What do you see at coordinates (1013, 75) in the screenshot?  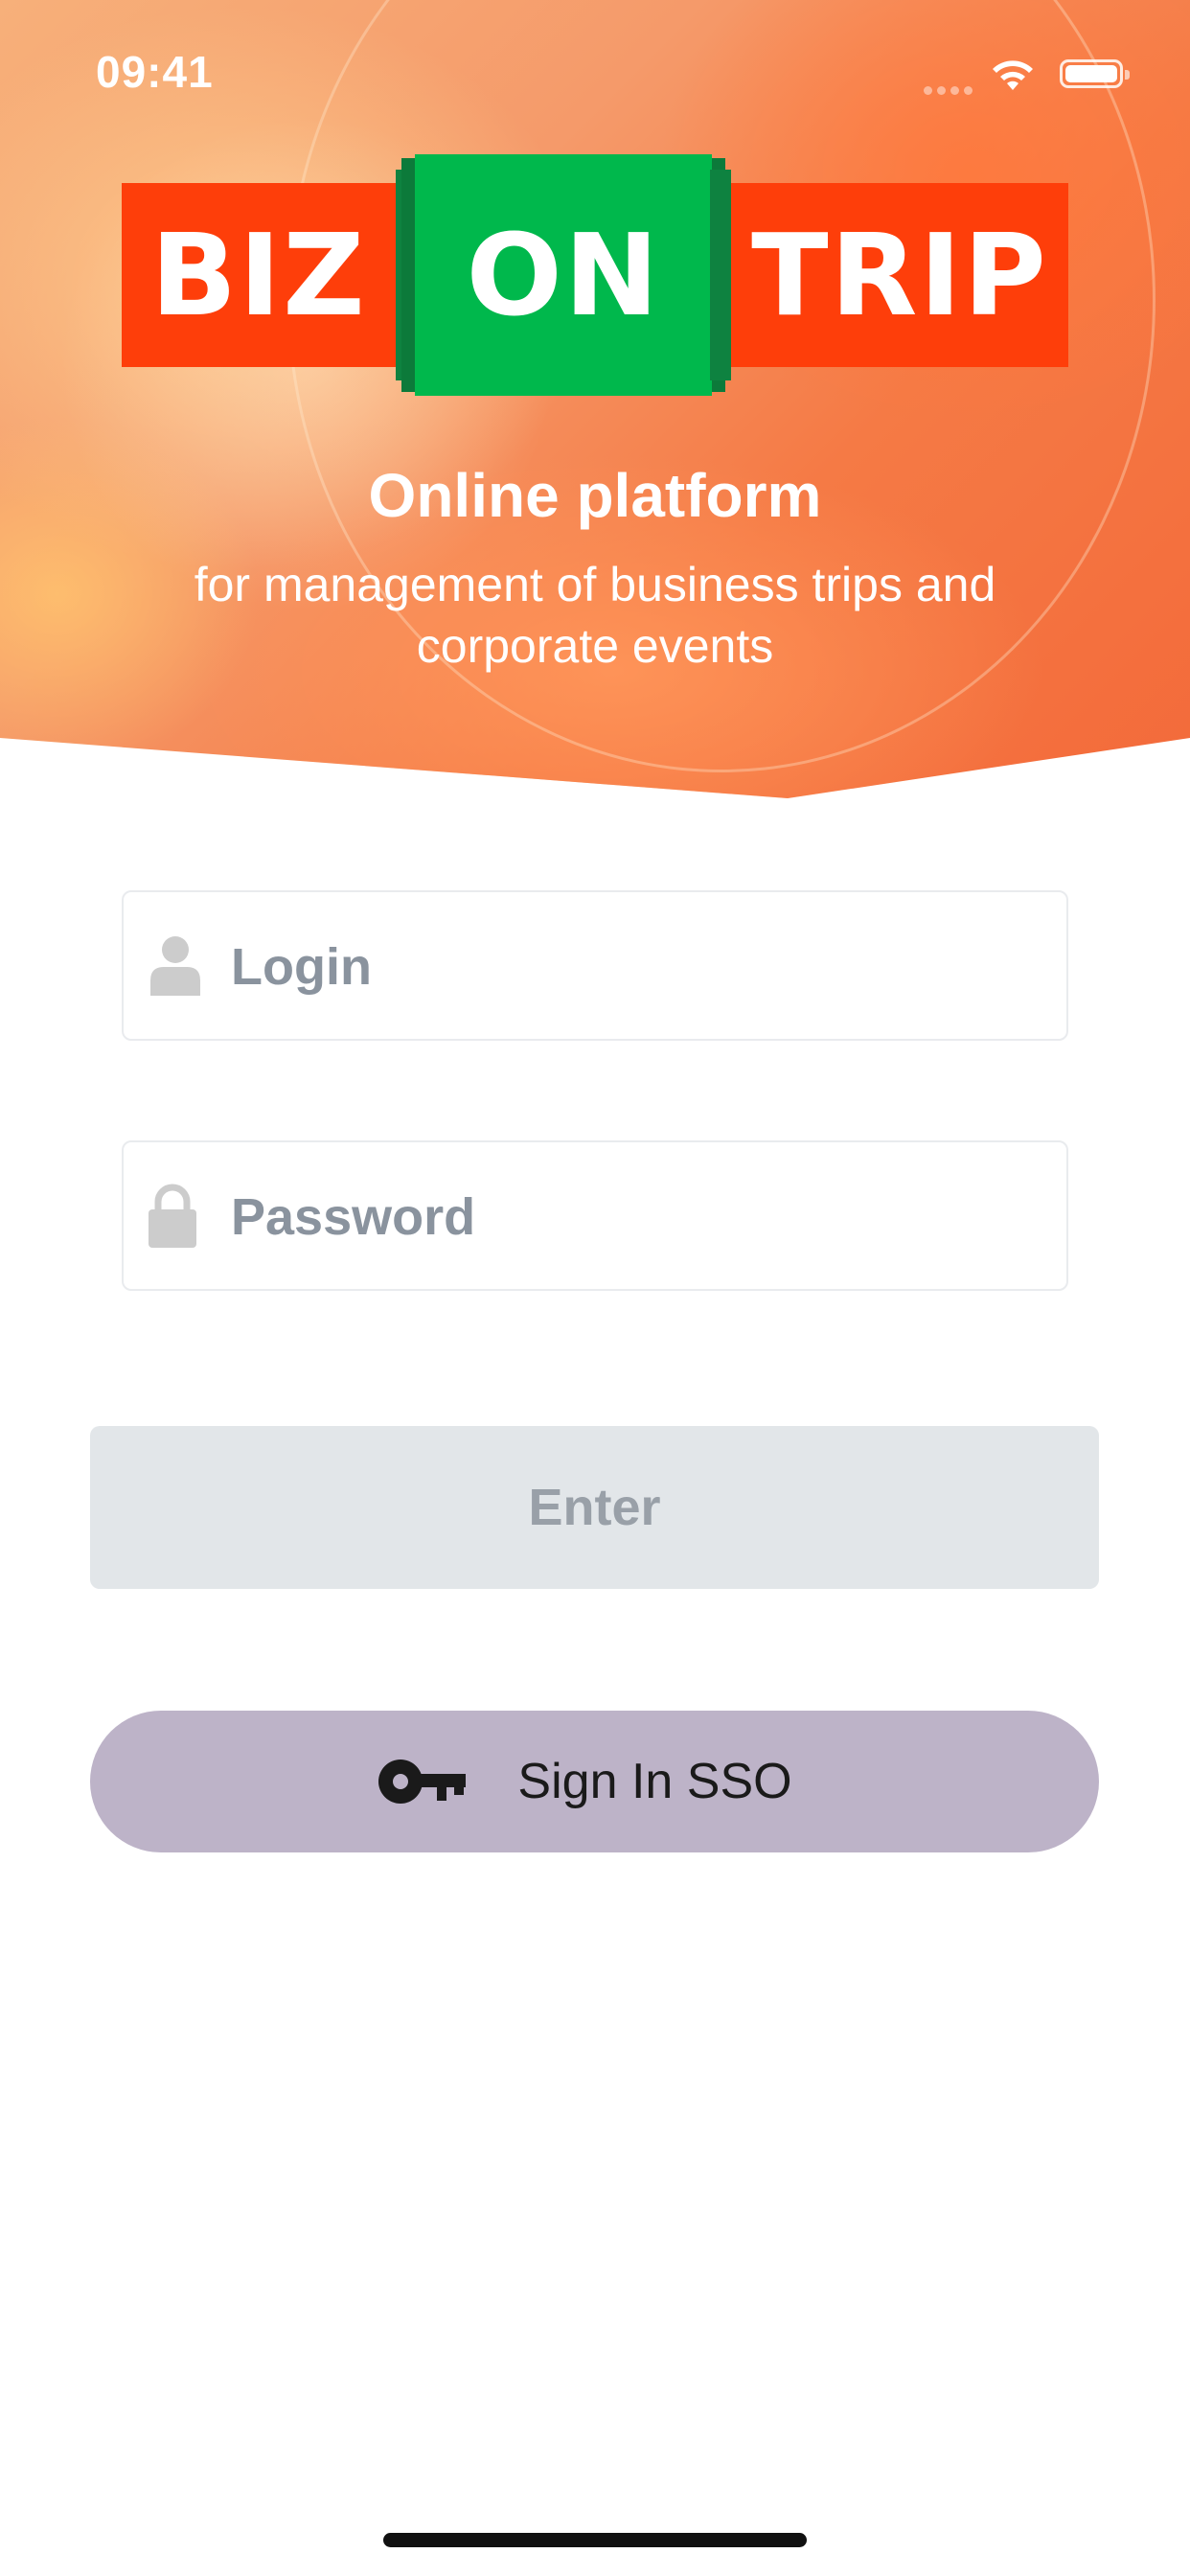 I see `wifi-icon` at bounding box center [1013, 75].